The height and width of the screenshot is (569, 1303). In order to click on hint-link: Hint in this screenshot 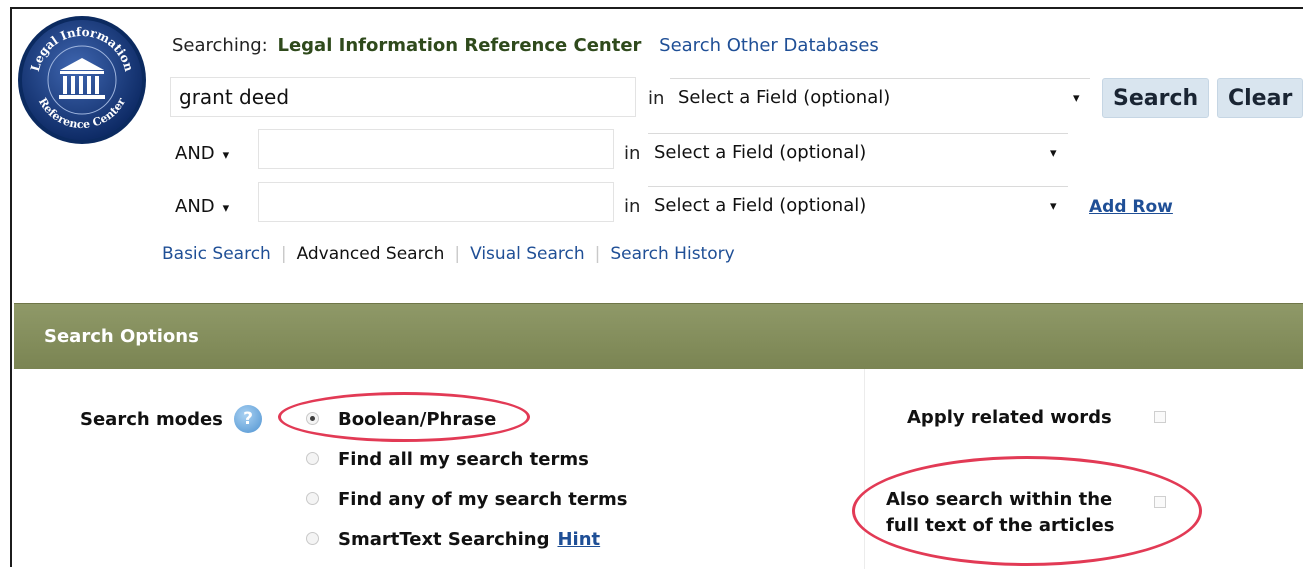, I will do `click(578, 539)`.